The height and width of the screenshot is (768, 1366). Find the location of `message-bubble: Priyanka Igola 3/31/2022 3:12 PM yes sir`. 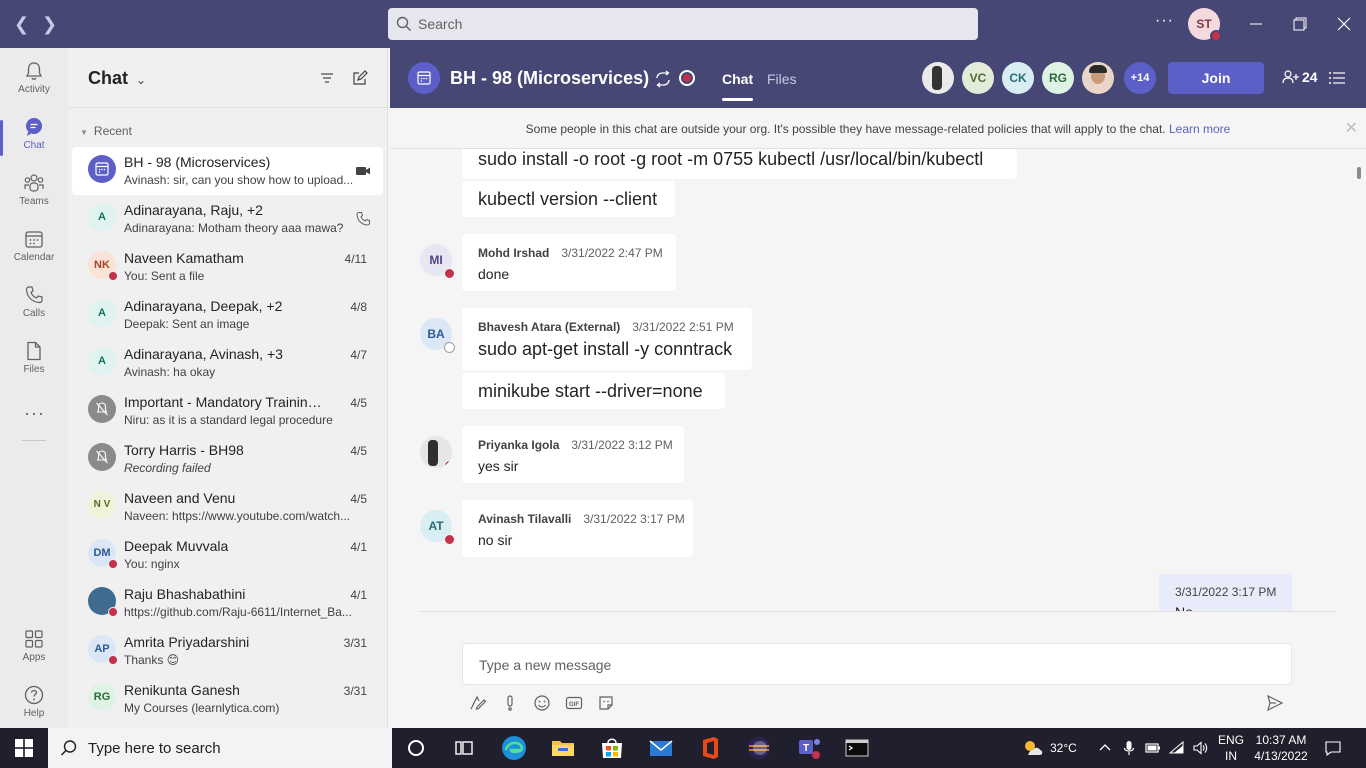

message-bubble: Priyanka Igola 3/31/2022 3:12 PM yes sir is located at coordinates (573, 454).